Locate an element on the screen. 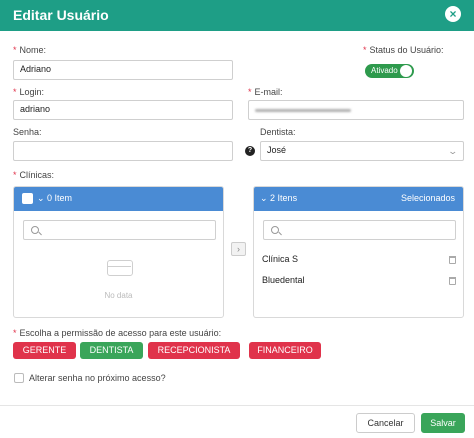 This screenshot has width=474, height=438. toggle-knob is located at coordinates (406, 71).